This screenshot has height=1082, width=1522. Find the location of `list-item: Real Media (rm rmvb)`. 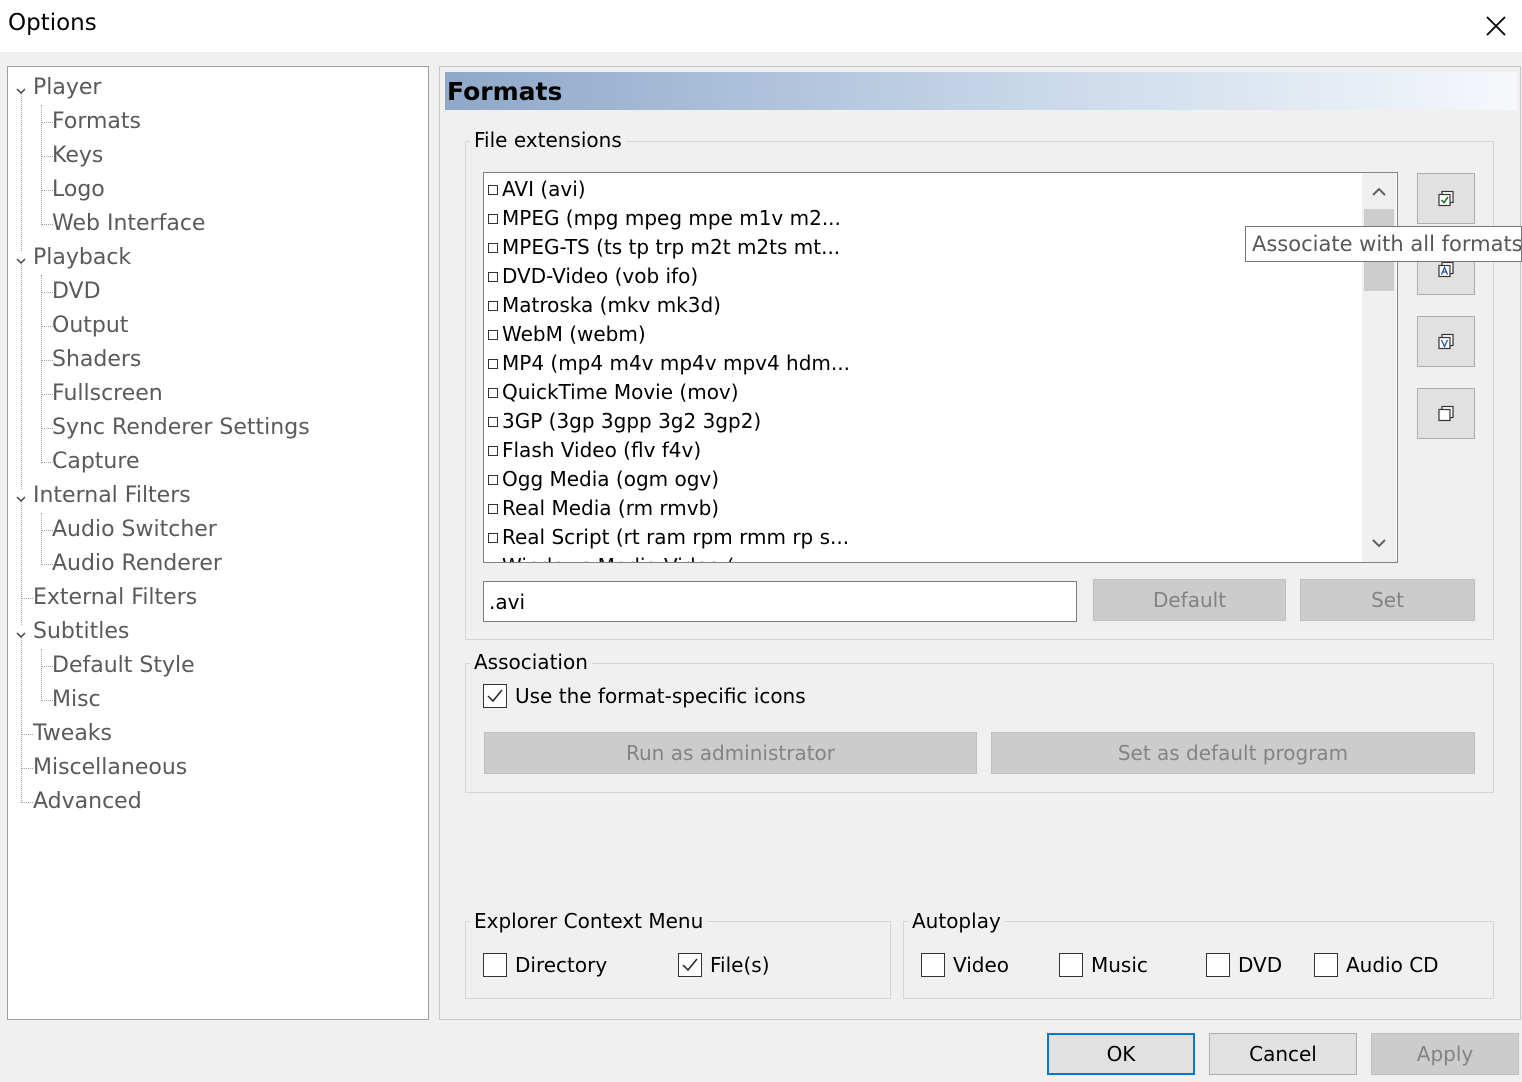

list-item: Real Media (rm rmvb) is located at coordinates (603, 508).